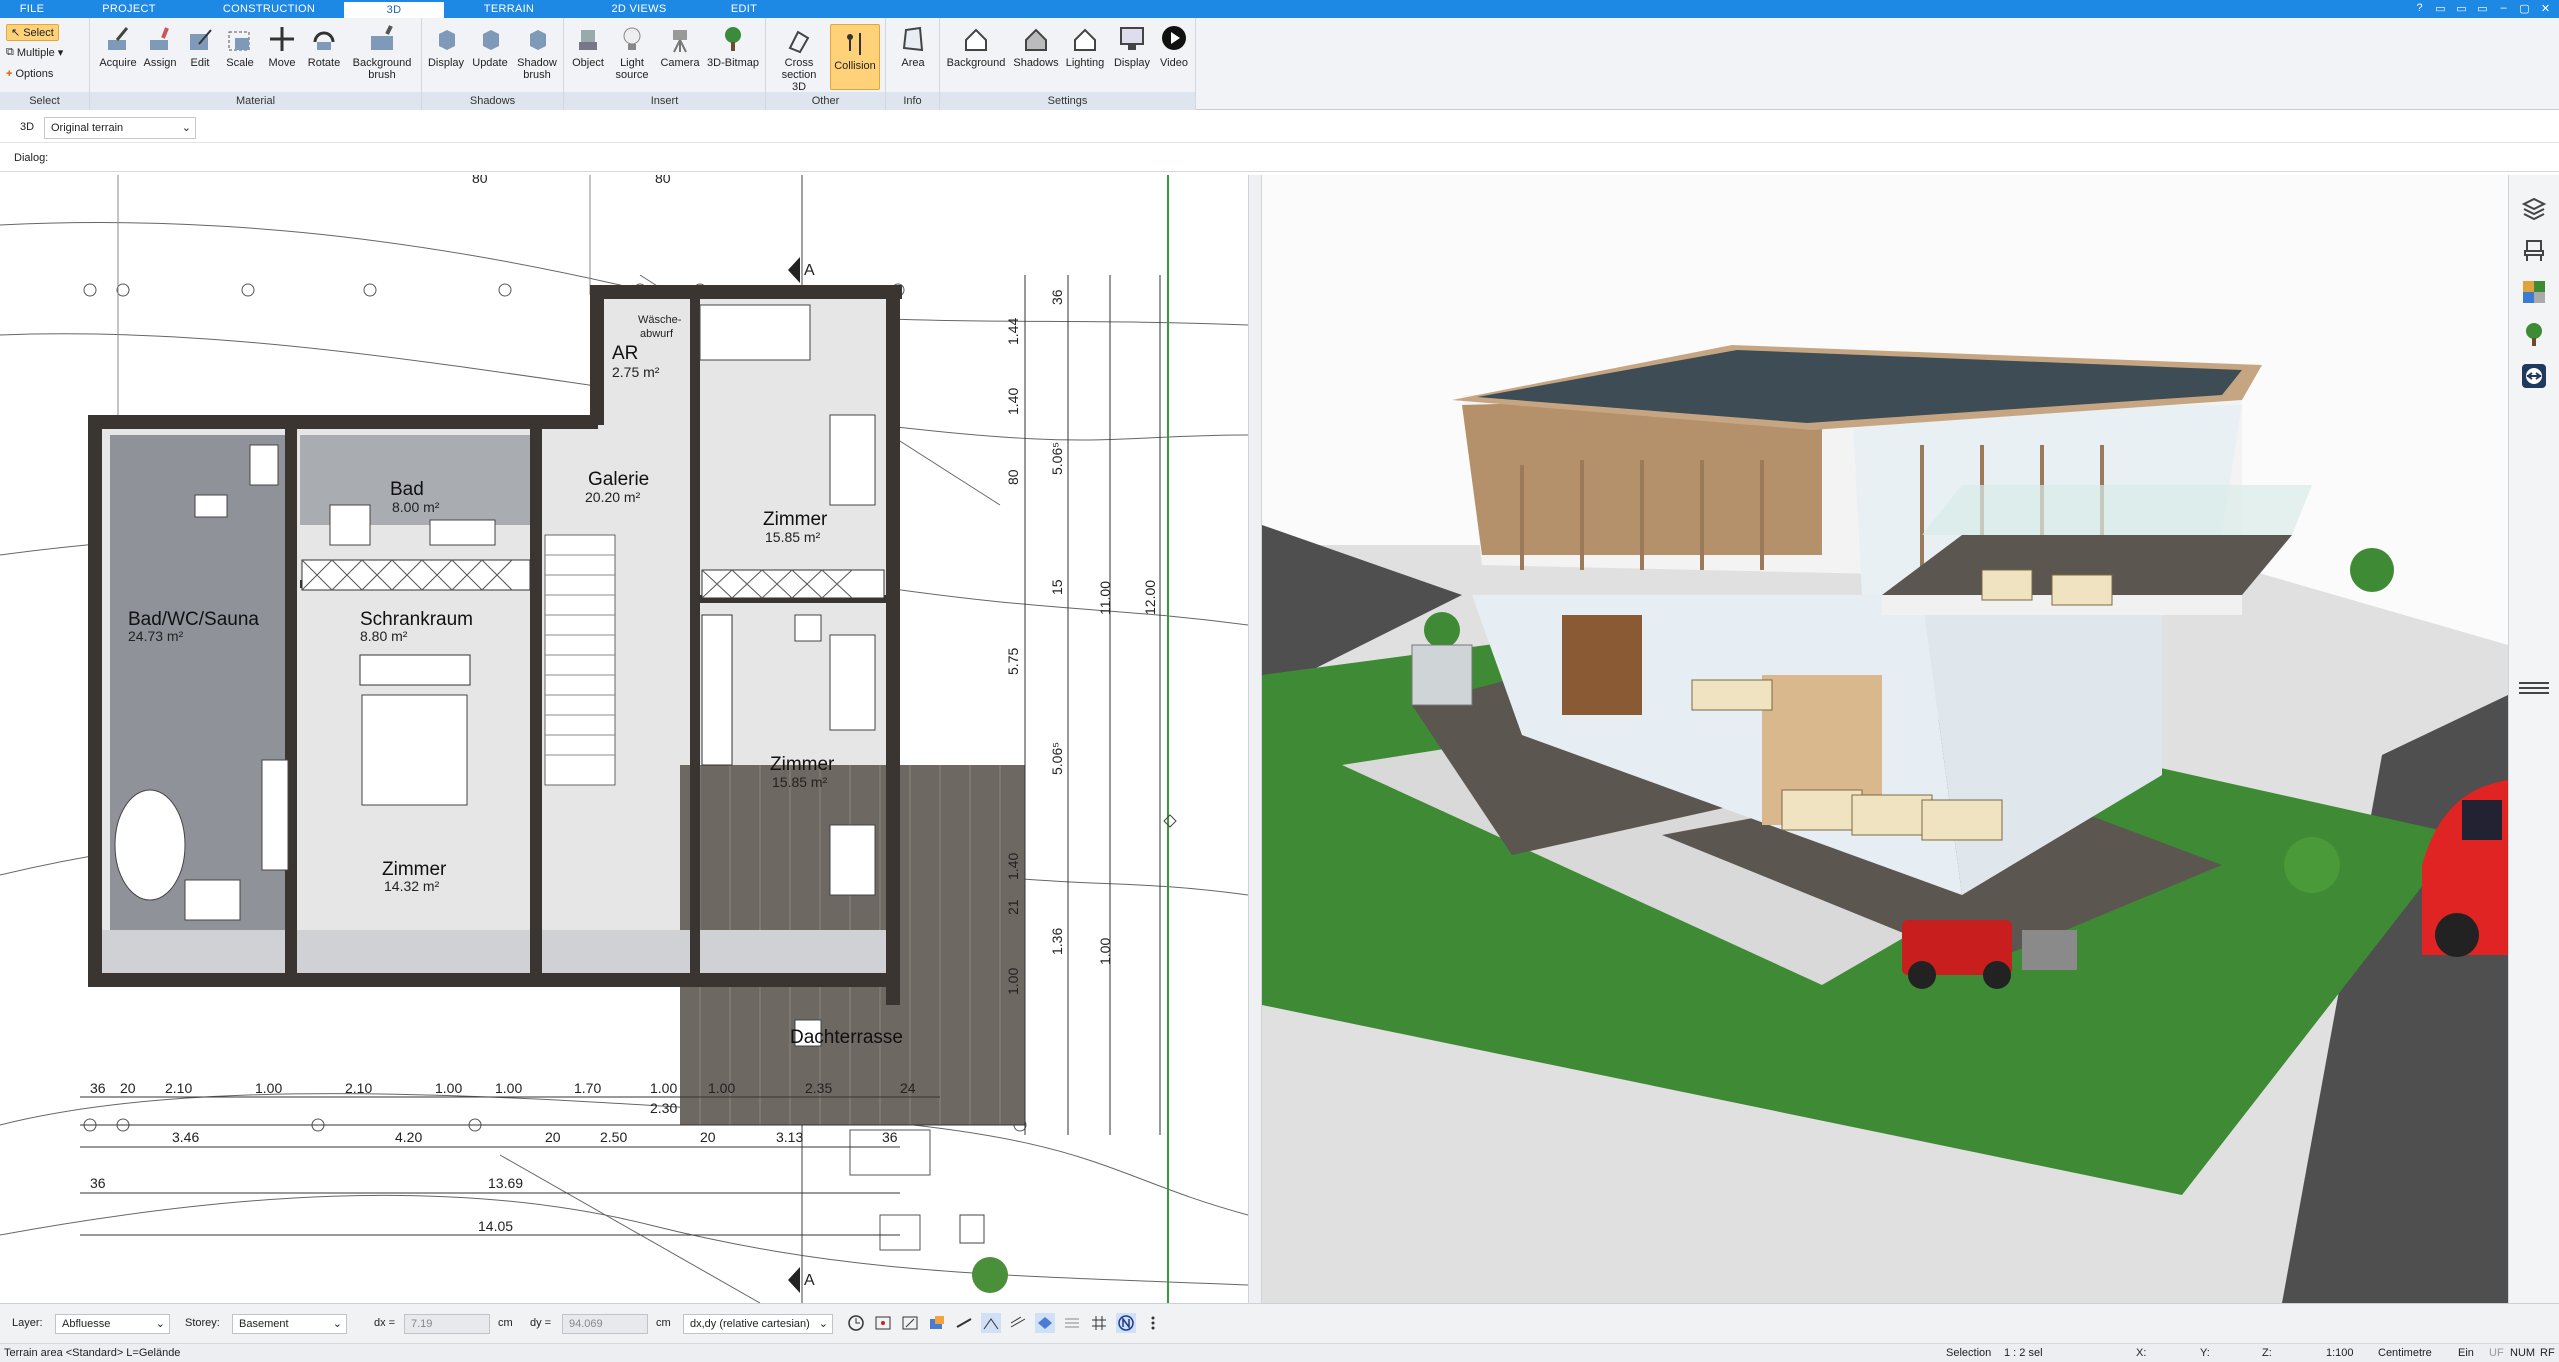  I want to click on monitor-icon, so click(1132, 38).